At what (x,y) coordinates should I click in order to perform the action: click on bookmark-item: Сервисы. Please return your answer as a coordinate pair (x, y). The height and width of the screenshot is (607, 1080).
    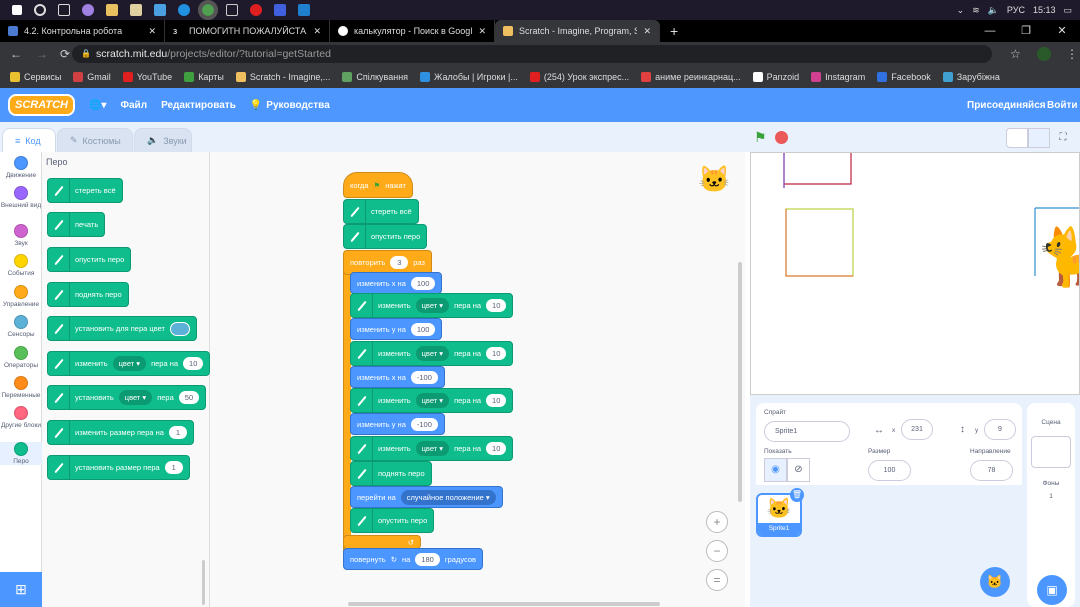
    Looking at the image, I should click on (35, 77).